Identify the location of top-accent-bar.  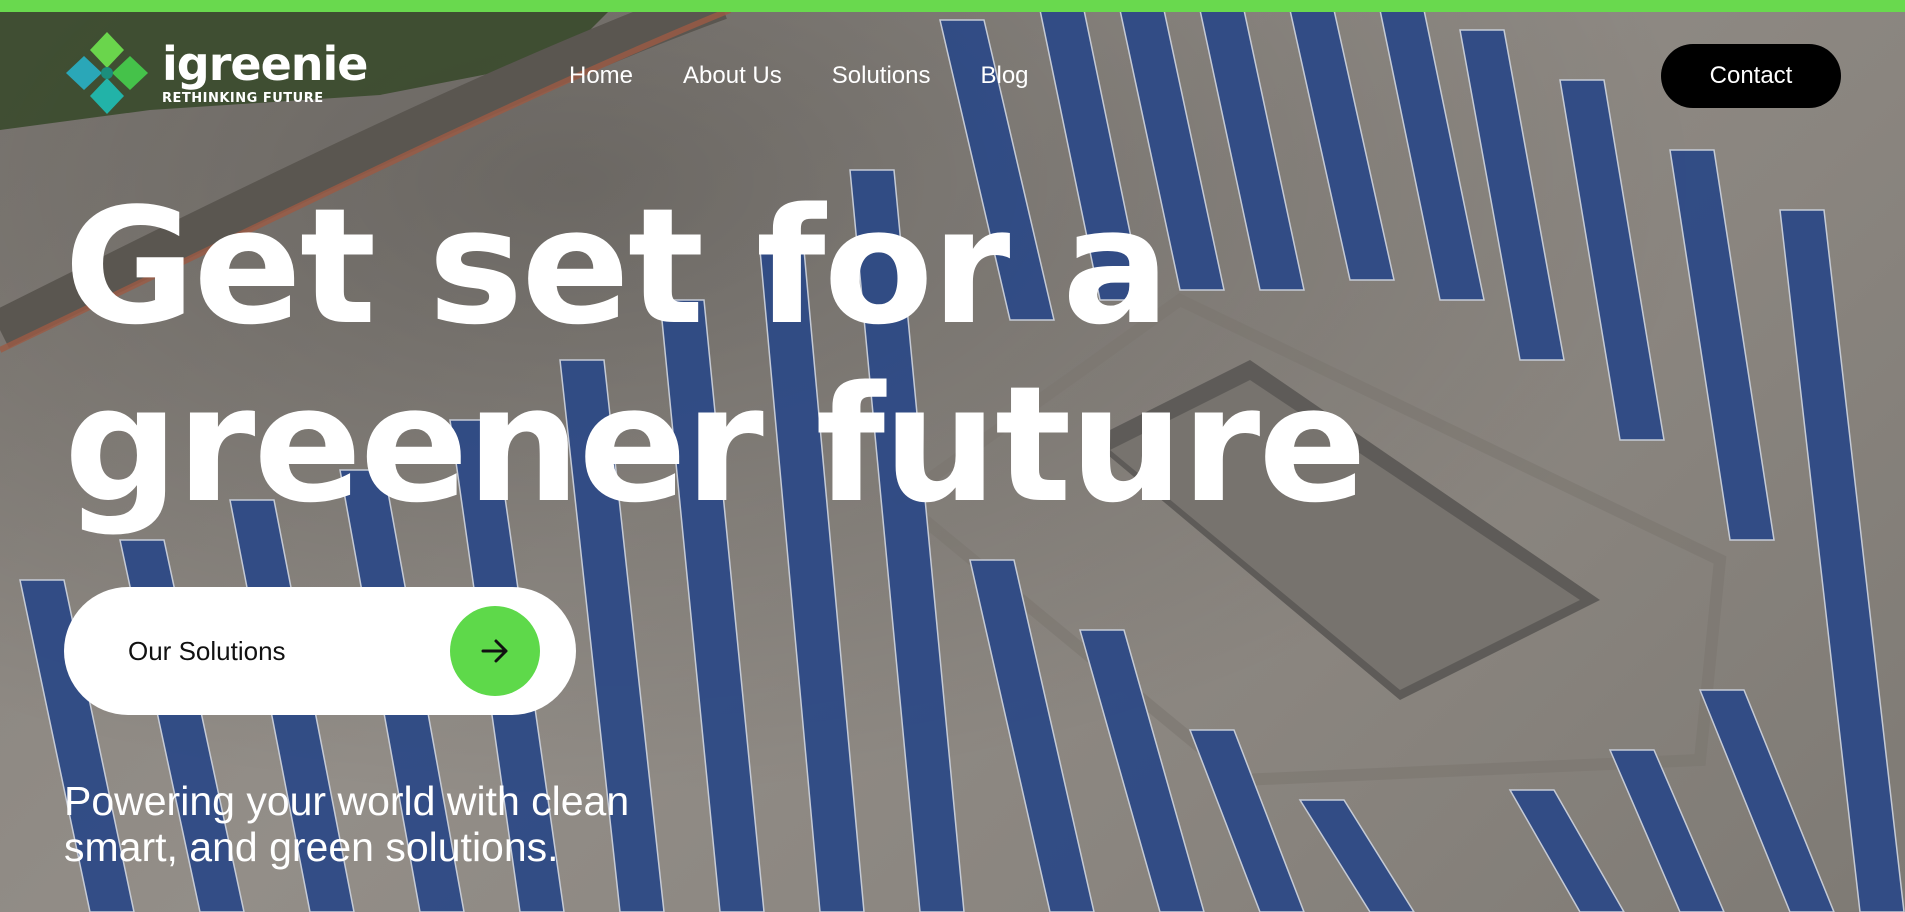
(952, 6).